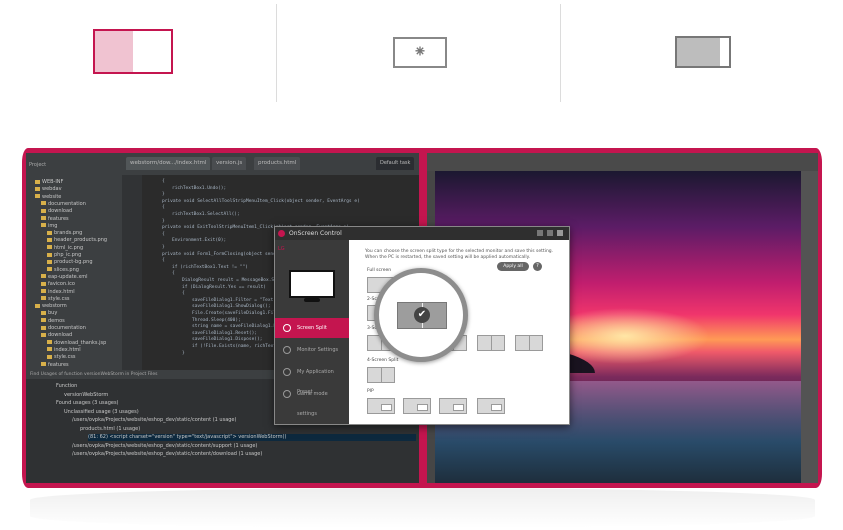 Image resolution: width=843 pixels, height=530 pixels. I want to click on project-tree-item: brands.png, so click(64, 233).